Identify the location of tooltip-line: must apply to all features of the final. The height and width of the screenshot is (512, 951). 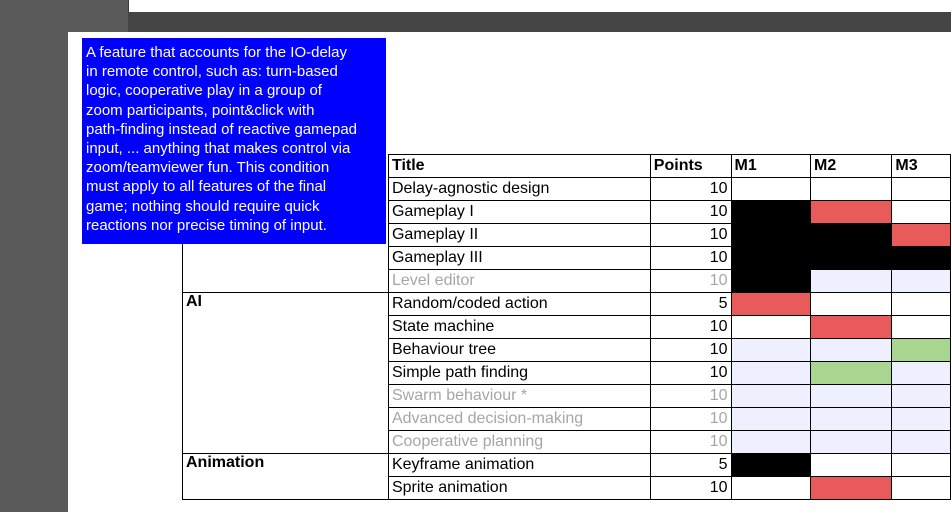
(206, 187).